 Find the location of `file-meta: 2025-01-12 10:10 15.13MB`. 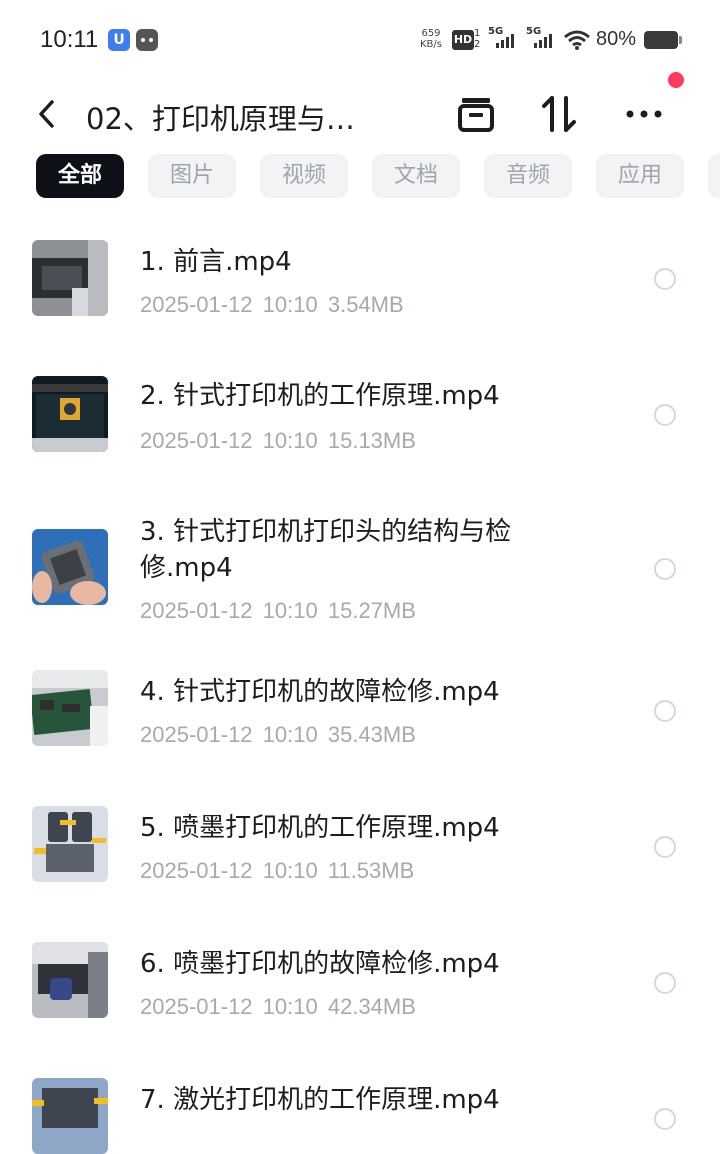

file-meta: 2025-01-12 10:10 15.13MB is located at coordinates (278, 441).